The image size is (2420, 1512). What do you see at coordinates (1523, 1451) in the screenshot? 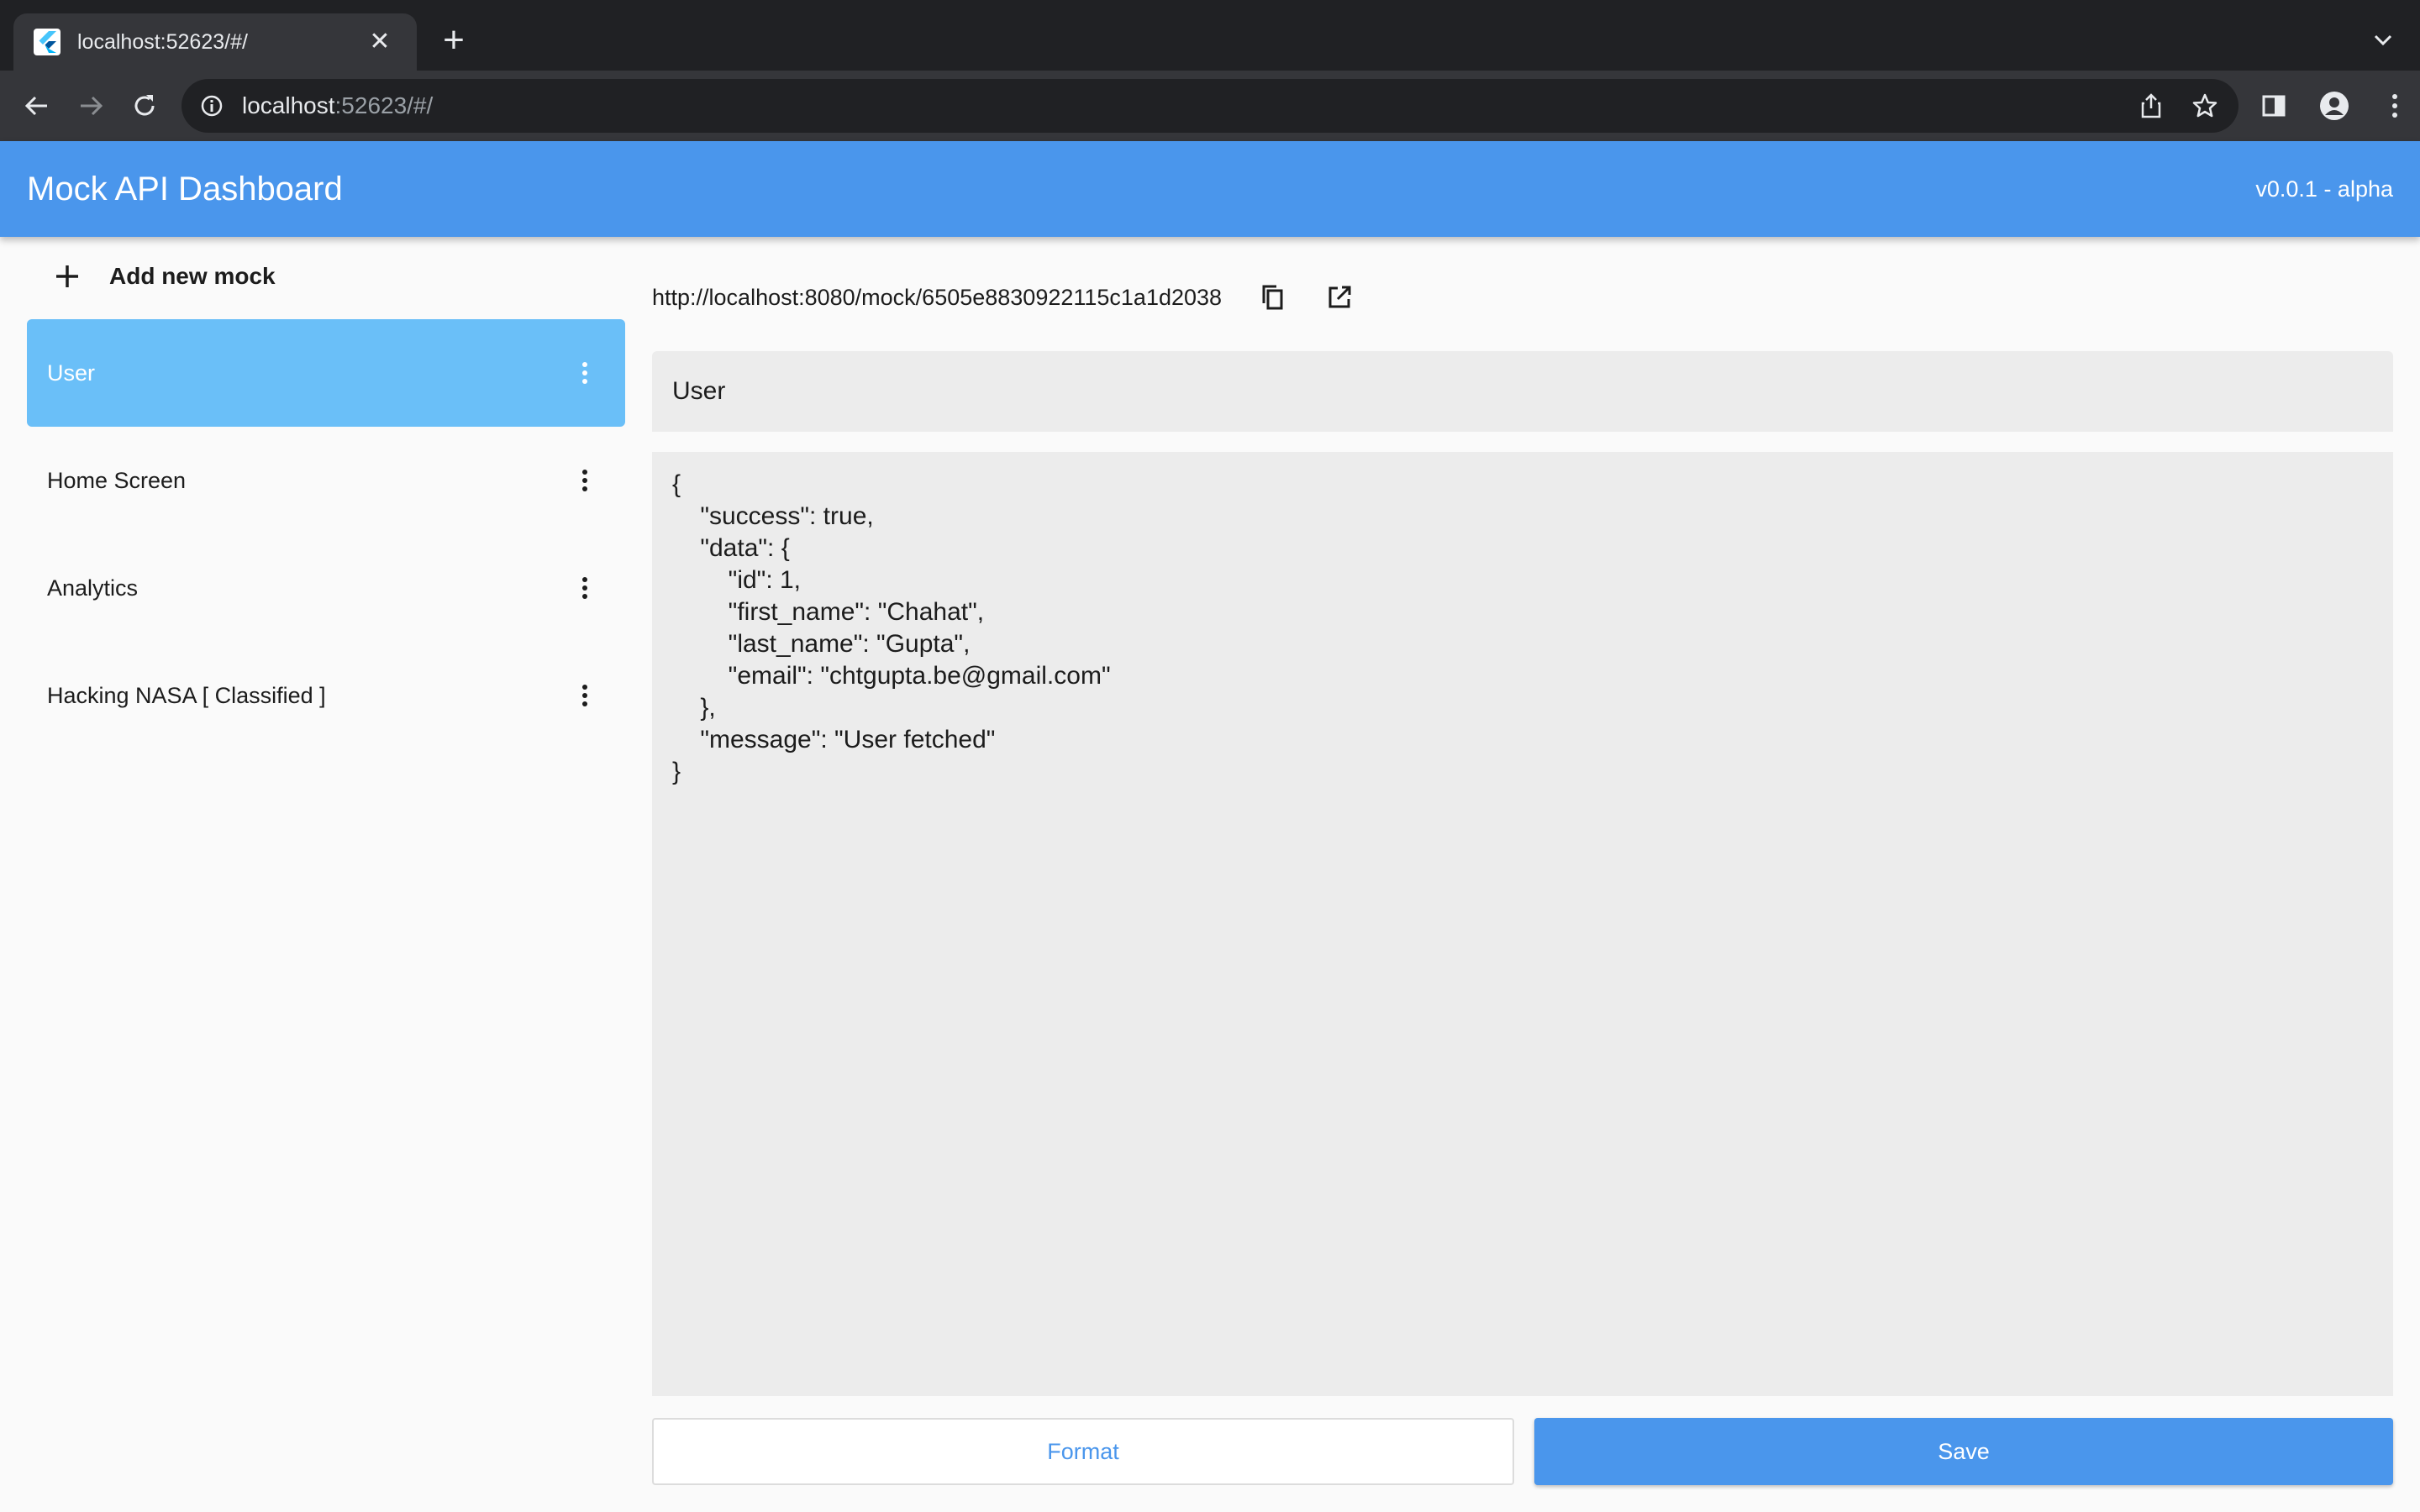
I see `action-buttons: Format Save` at bounding box center [1523, 1451].